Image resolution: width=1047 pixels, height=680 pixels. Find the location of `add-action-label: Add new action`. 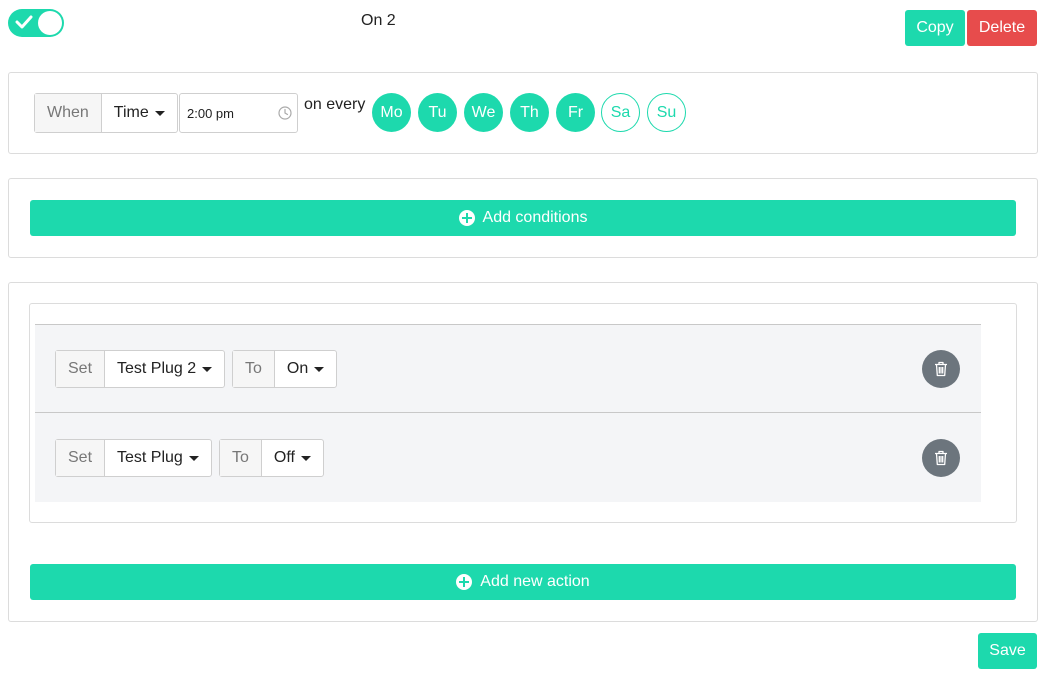

add-action-label: Add new action is located at coordinates (535, 581).